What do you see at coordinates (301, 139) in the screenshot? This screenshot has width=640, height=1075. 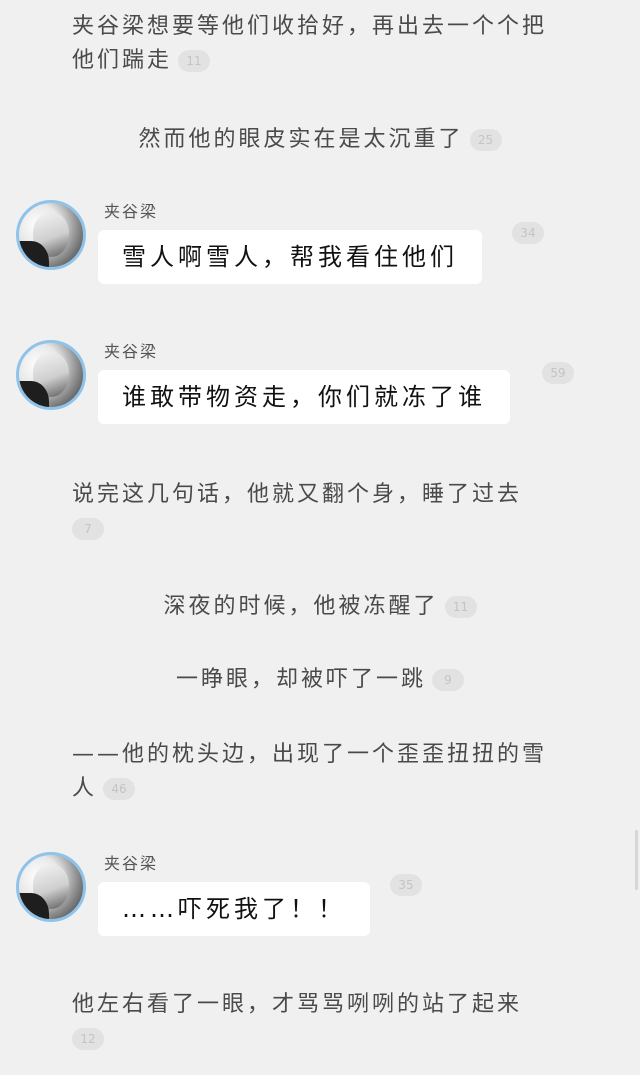 I see `narration-text: 然而他的眼皮实在是太沉重了` at bounding box center [301, 139].